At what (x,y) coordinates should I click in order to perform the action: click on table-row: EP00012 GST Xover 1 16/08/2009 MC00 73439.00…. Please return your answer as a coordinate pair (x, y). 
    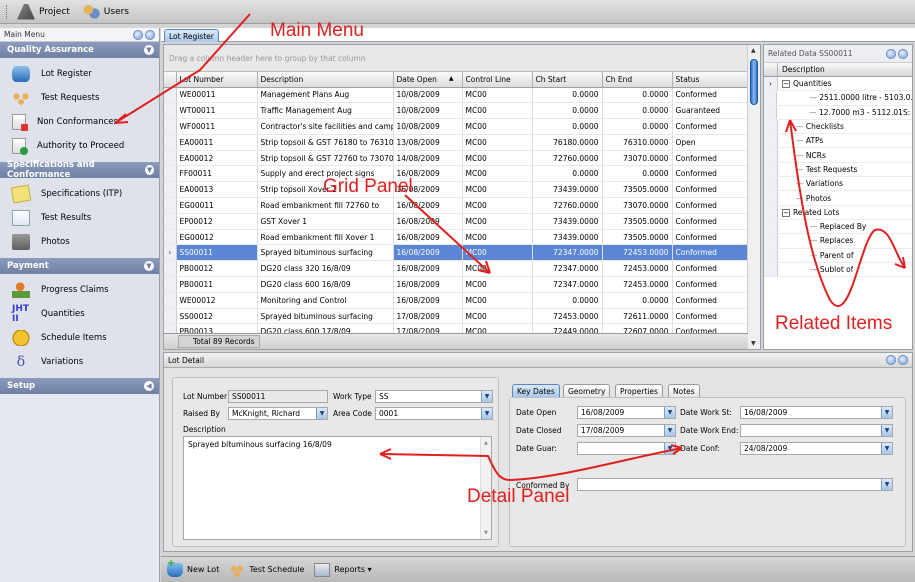
    Looking at the image, I should click on (456, 221).